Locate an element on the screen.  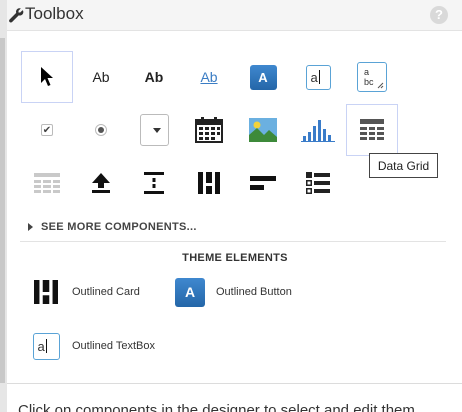
list-icon is located at coordinates (318, 183).